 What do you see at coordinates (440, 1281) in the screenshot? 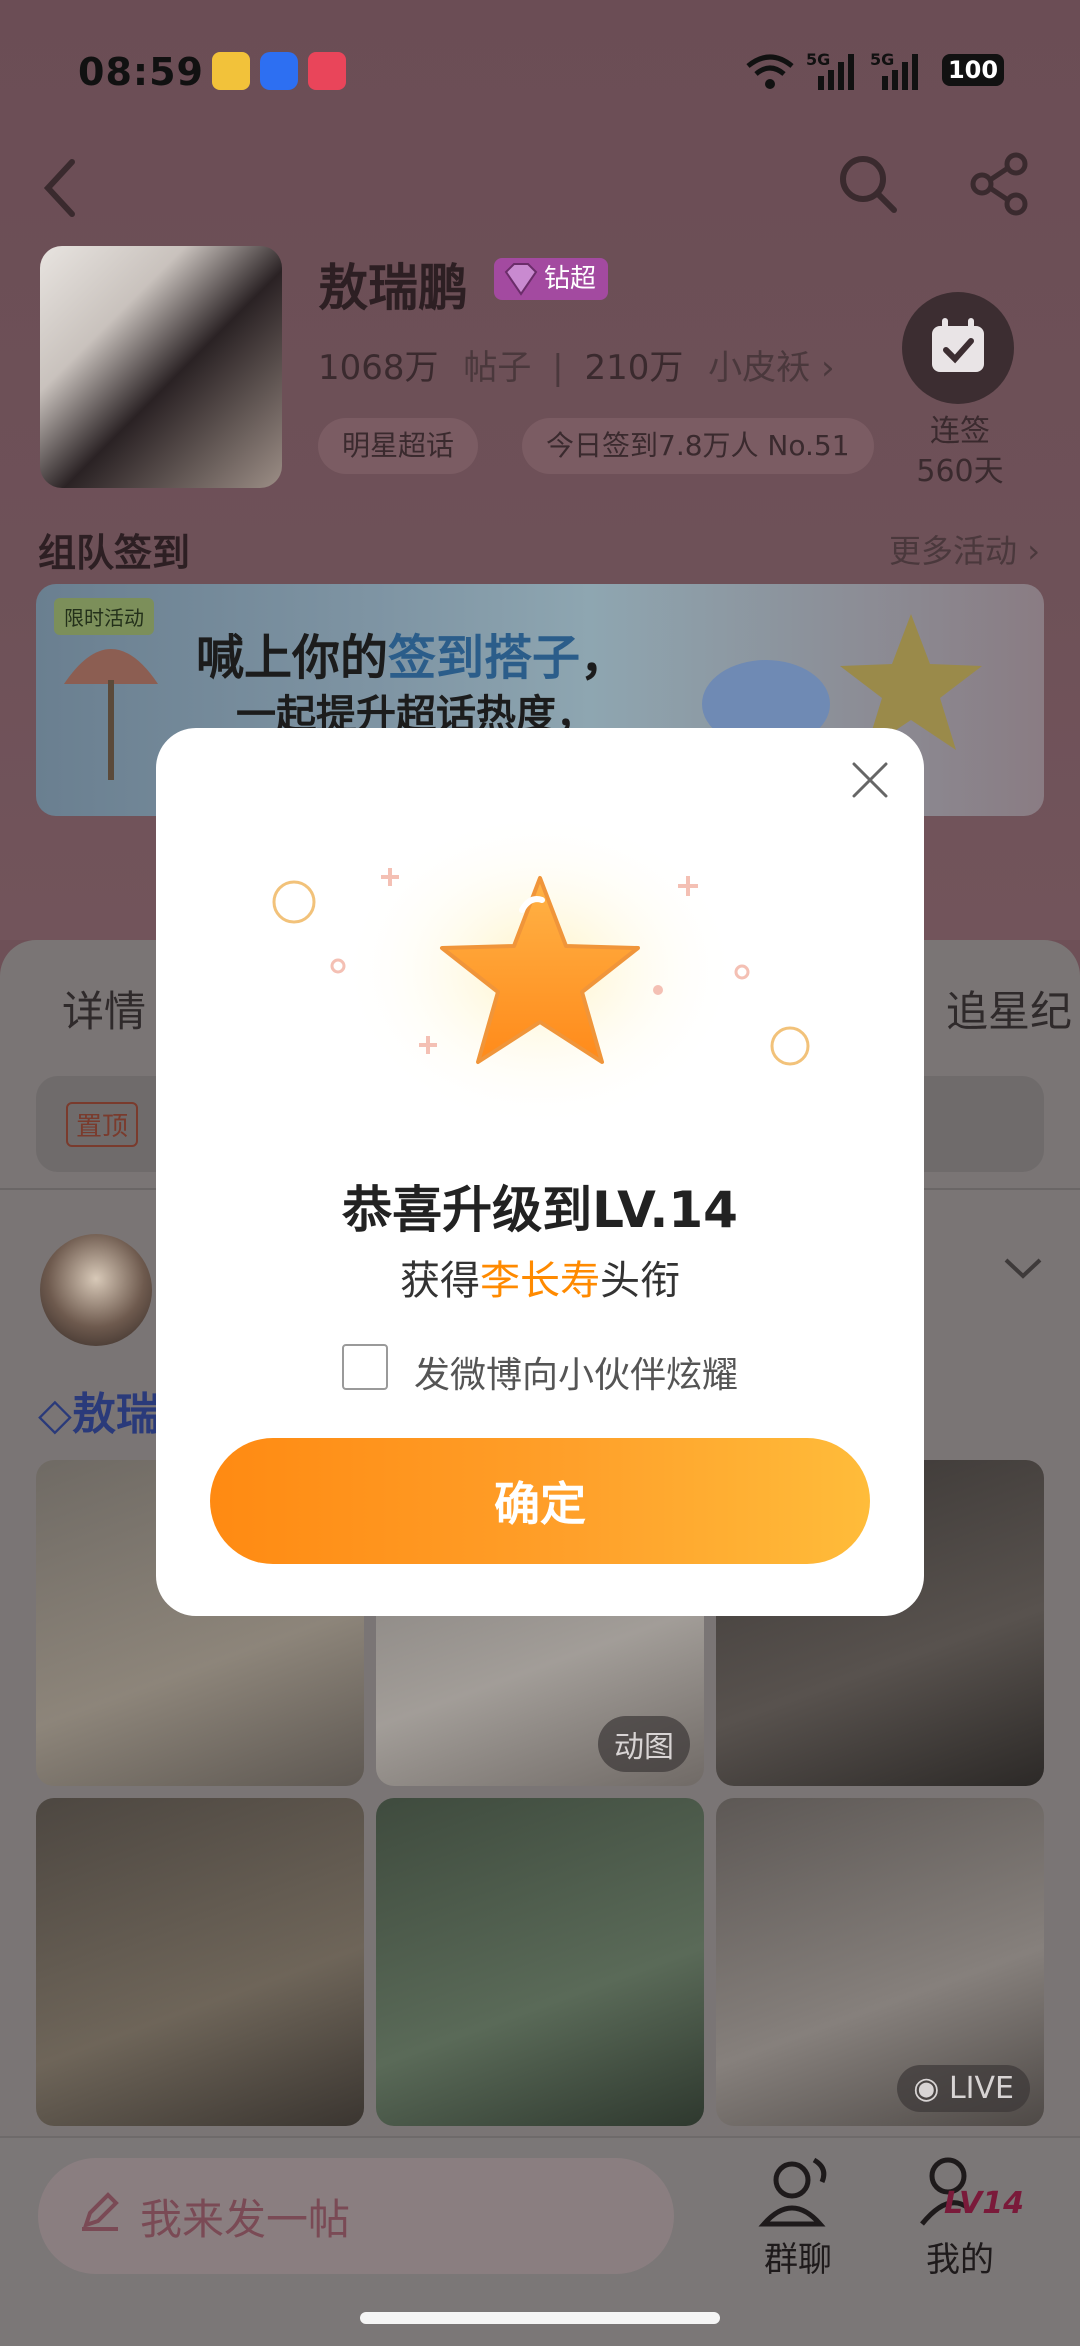
I see `title-award-prefix: 获得` at bounding box center [440, 1281].